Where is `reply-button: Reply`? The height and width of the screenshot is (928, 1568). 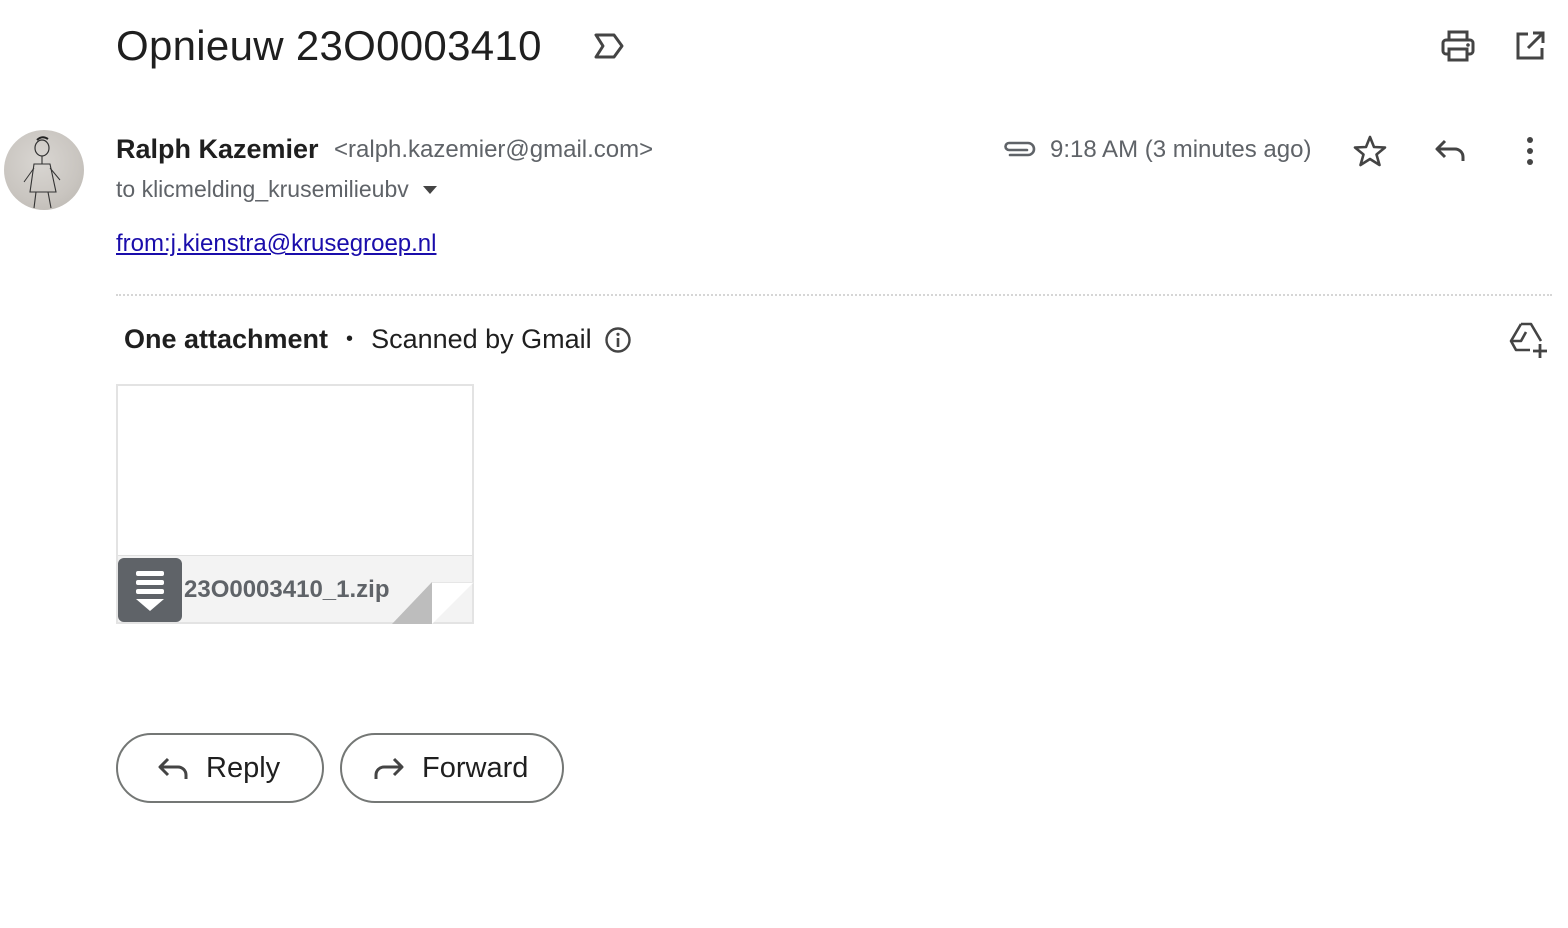 reply-button: Reply is located at coordinates (220, 768).